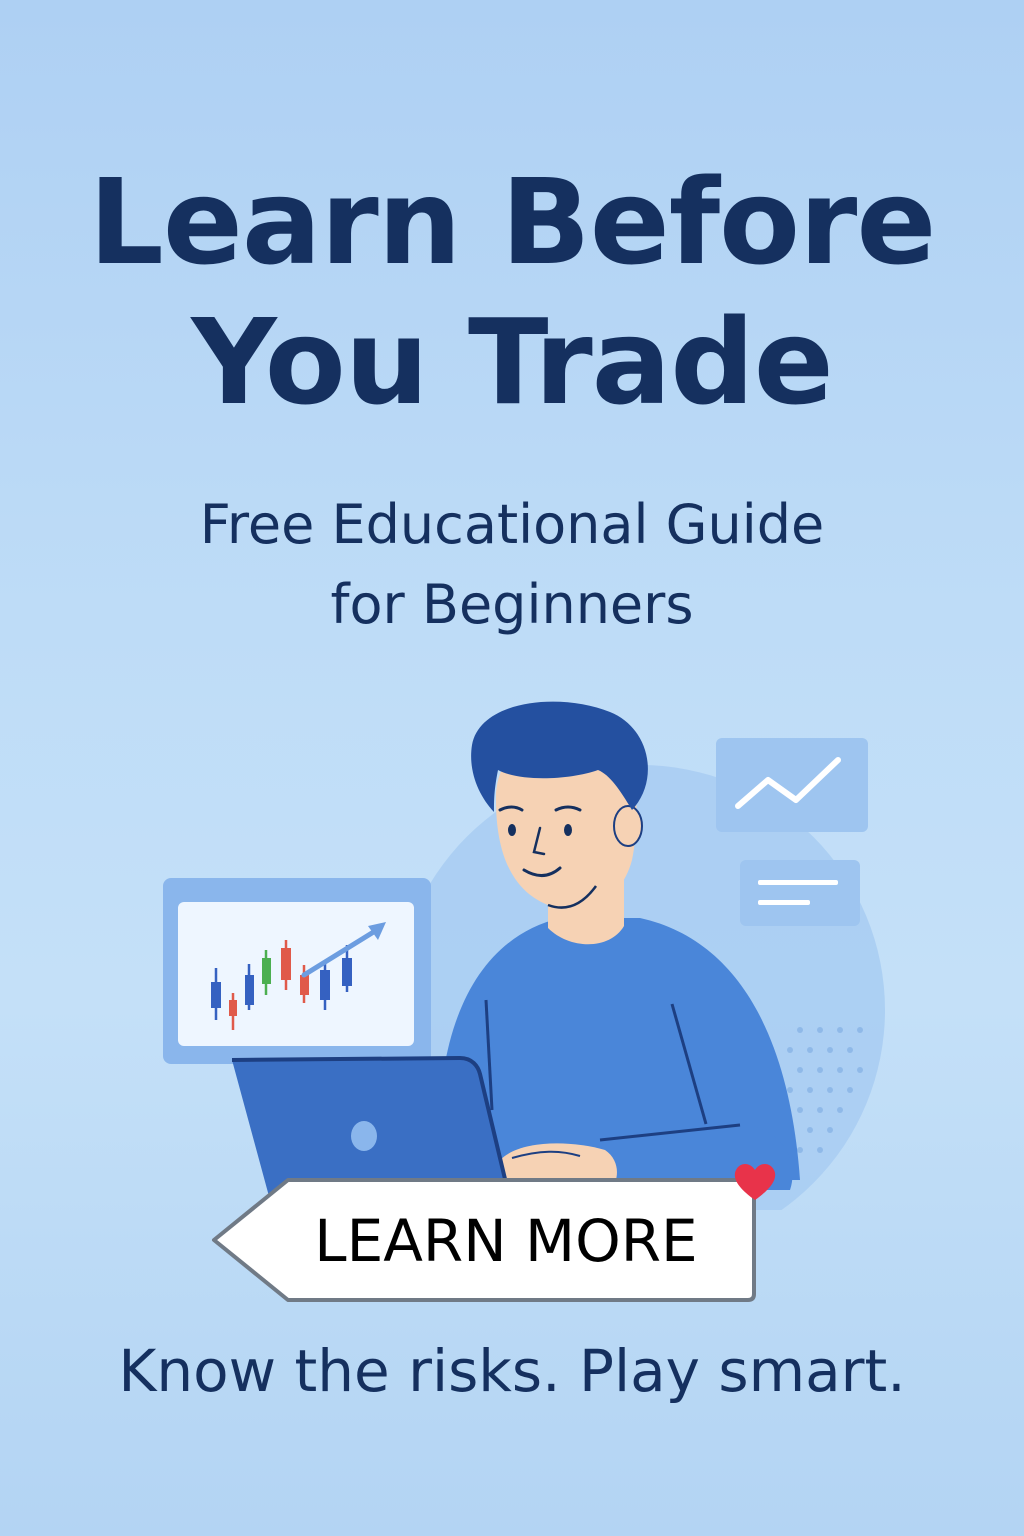  What do you see at coordinates (506, 1241) in the screenshot?
I see `learn-more-label: LEARN MORE` at bounding box center [506, 1241].